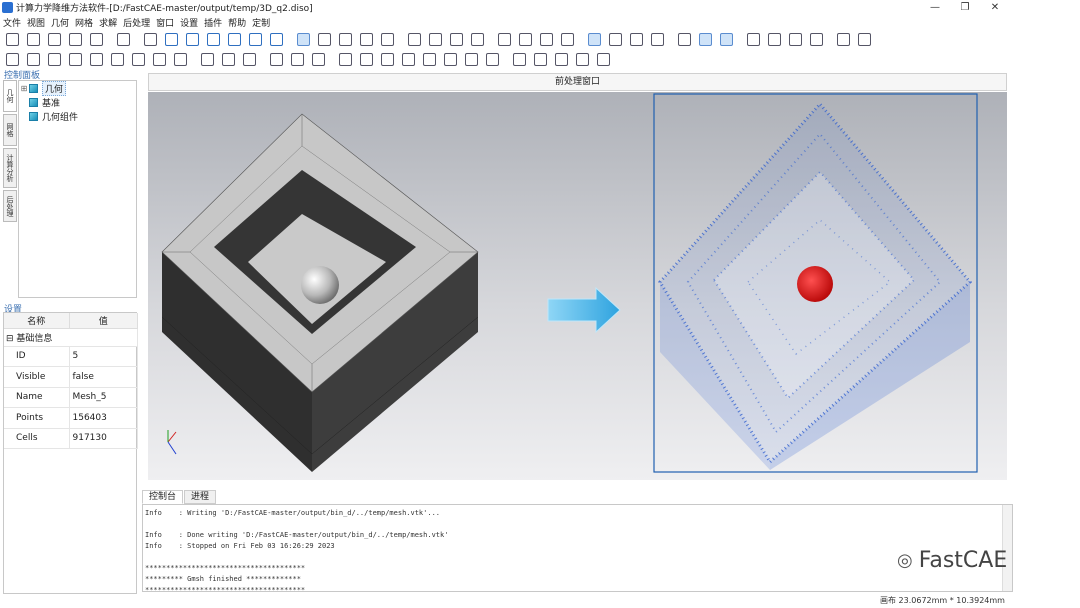 The image size is (1080, 608). Describe the element at coordinates (200, 497) in the screenshot. I see `tab-process: 进程` at that location.